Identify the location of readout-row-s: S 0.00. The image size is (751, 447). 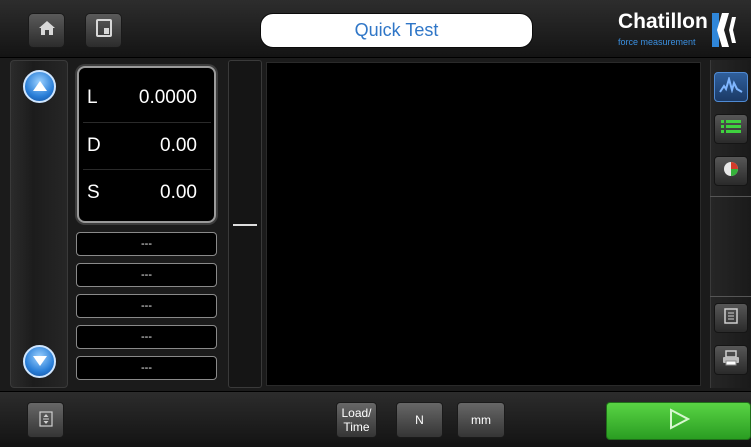
(147, 192).